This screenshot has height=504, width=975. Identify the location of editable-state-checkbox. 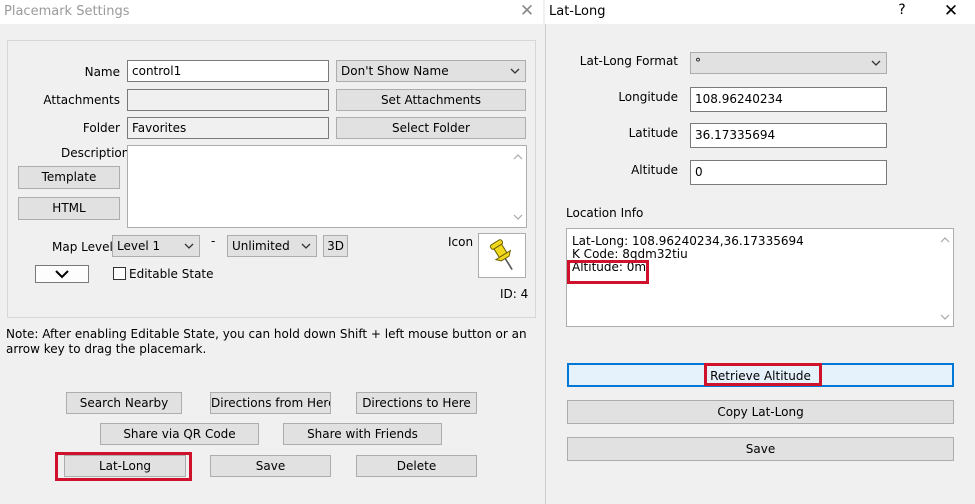
(119, 273).